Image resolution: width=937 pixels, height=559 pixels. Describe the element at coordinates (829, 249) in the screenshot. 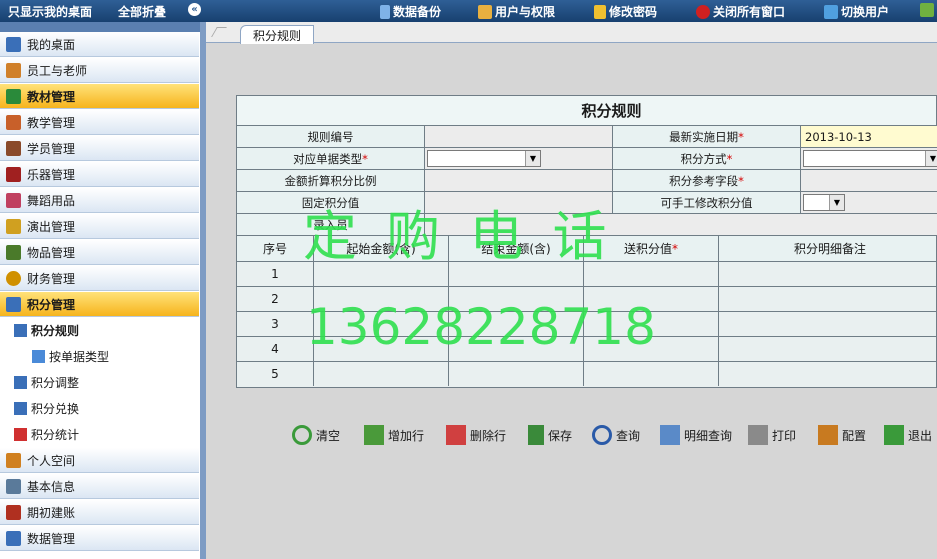

I see `grid-header-remark: 积分明细备注` at that location.